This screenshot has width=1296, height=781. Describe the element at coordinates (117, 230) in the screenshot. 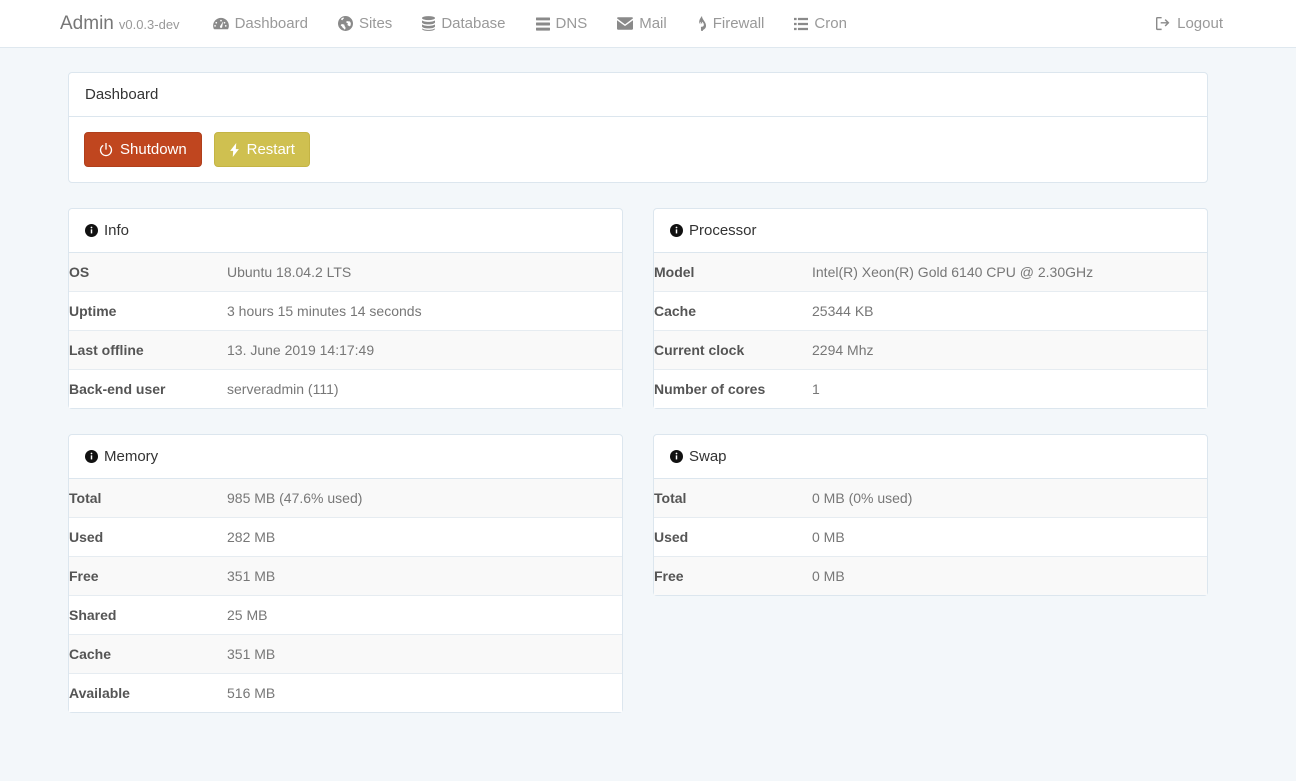

I see `info-panel-title: Info` at that location.